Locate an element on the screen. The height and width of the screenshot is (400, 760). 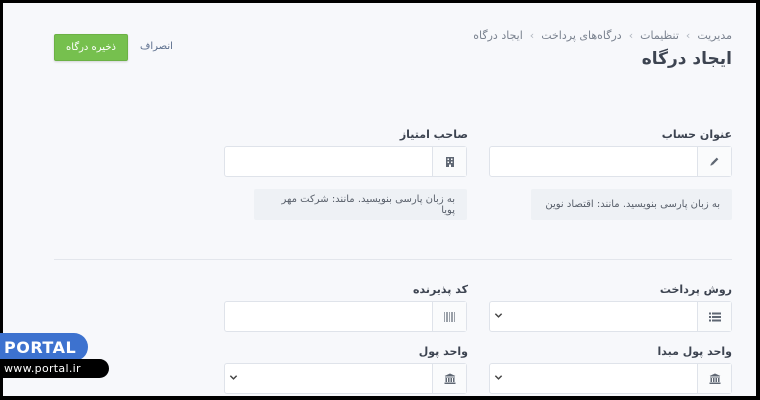
breadcrumb-item-settings: تنظیمات is located at coordinates (659, 35).